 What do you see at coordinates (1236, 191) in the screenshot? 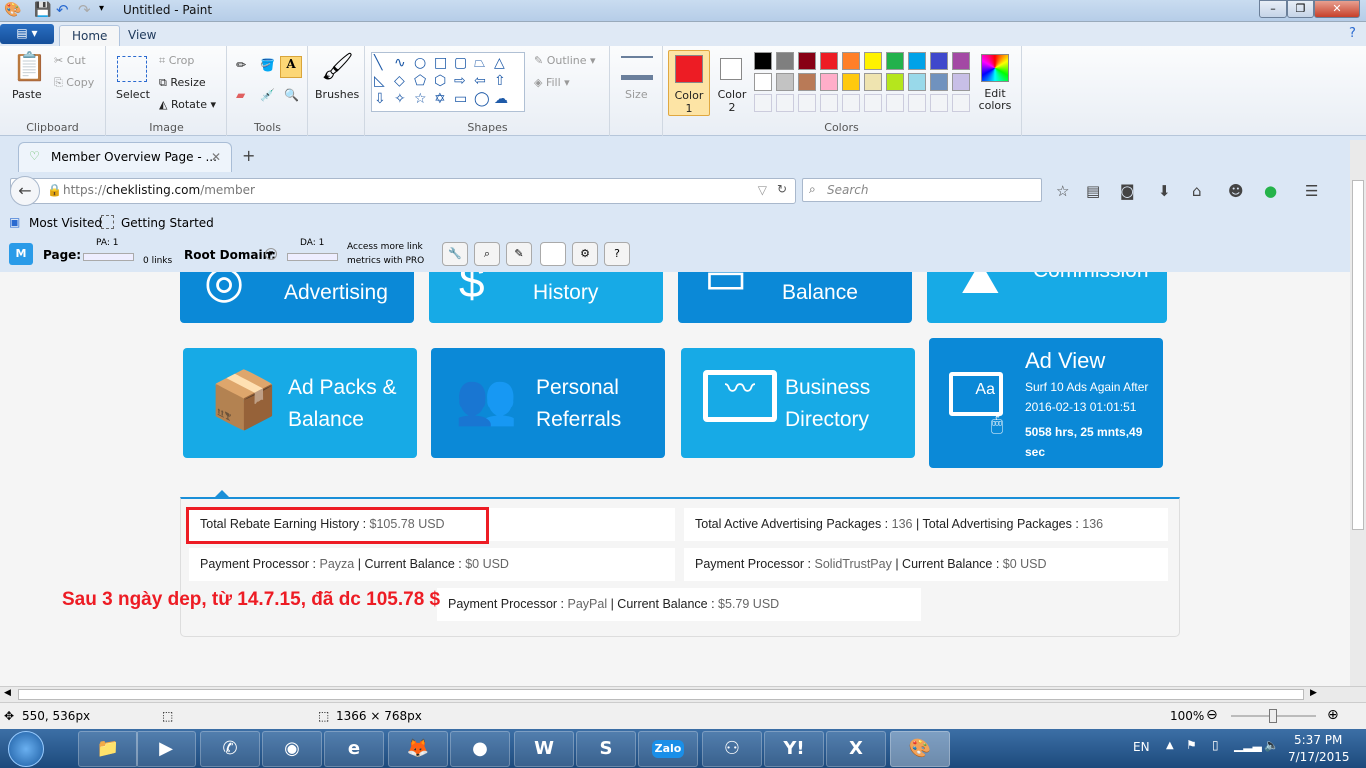
I see `emoji-icon: ☻` at bounding box center [1236, 191].